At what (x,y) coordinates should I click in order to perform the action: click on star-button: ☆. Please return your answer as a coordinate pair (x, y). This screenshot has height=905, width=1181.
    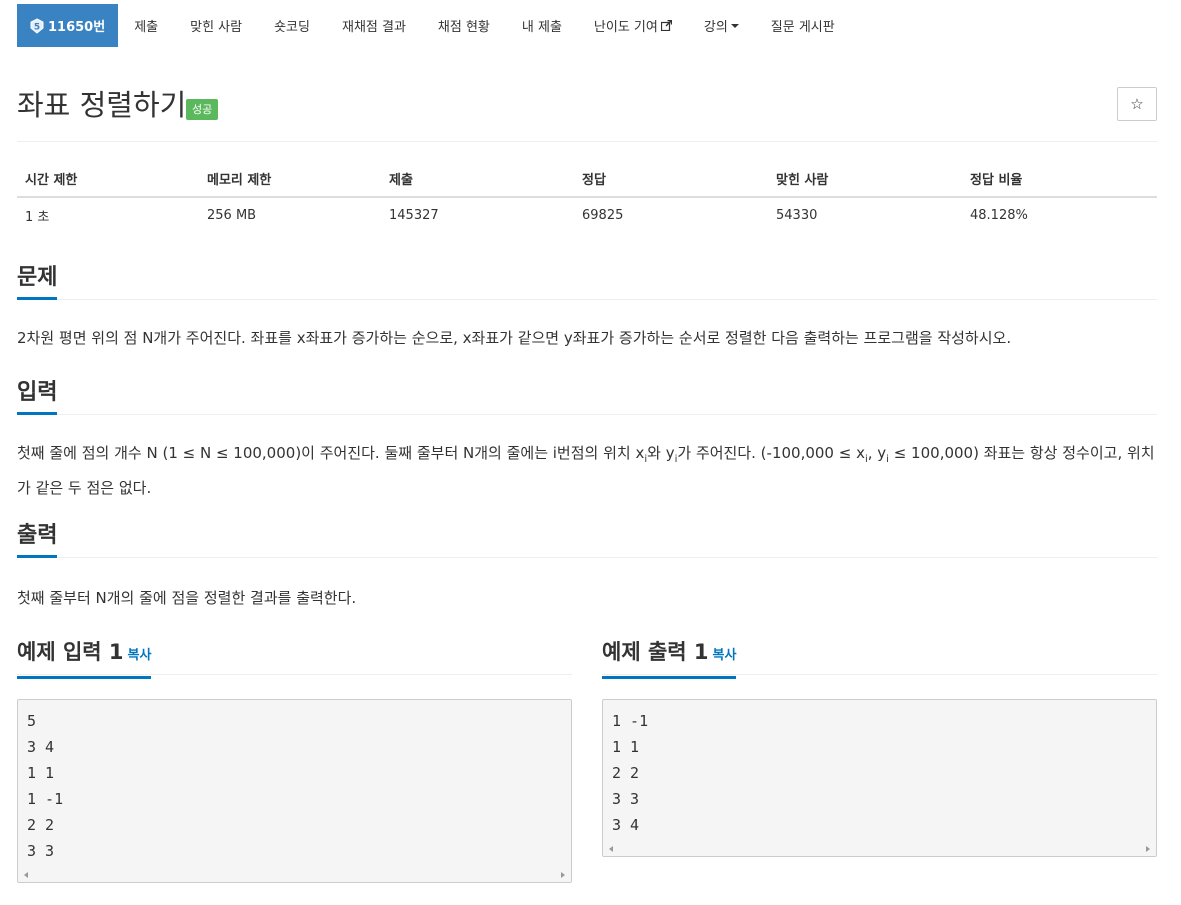
    Looking at the image, I should click on (1137, 104).